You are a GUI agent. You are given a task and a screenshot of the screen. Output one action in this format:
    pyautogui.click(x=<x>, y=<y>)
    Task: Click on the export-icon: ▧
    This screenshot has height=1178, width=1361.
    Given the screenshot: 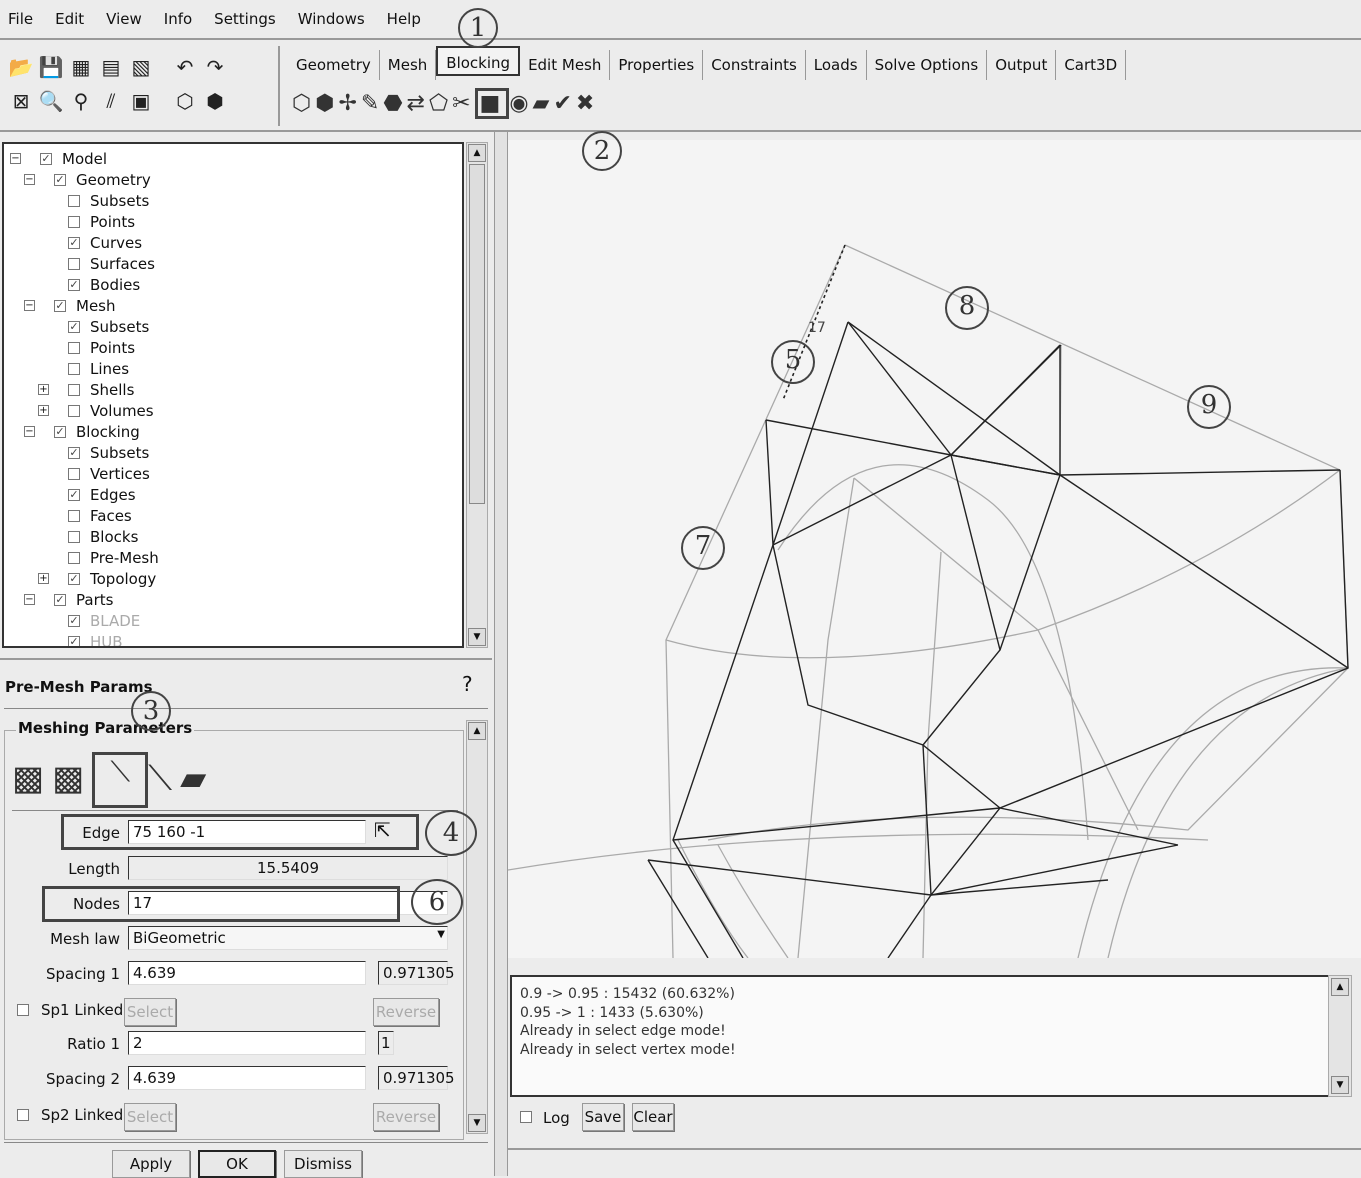 What is the action you would take?
    pyautogui.click(x=141, y=67)
    